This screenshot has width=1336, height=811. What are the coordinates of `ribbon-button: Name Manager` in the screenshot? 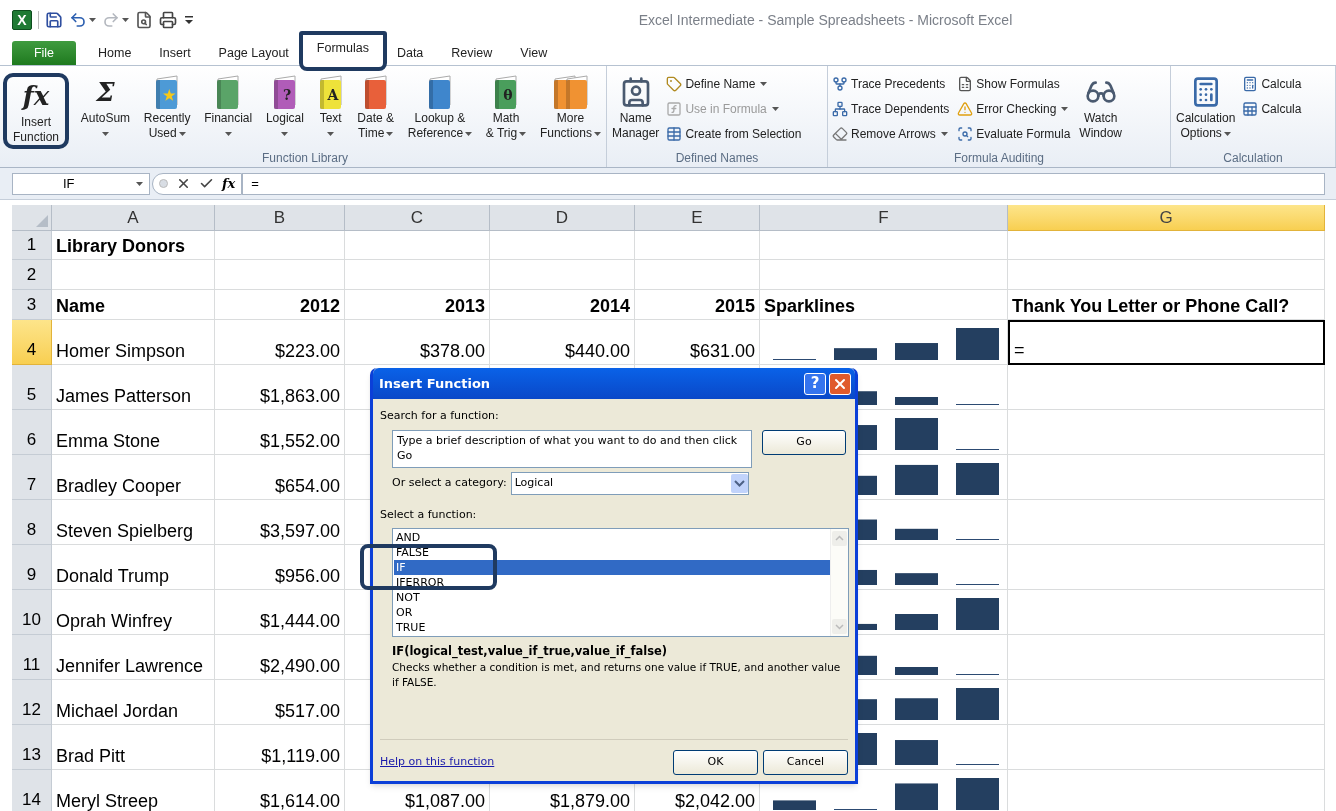 It's located at (636, 107).